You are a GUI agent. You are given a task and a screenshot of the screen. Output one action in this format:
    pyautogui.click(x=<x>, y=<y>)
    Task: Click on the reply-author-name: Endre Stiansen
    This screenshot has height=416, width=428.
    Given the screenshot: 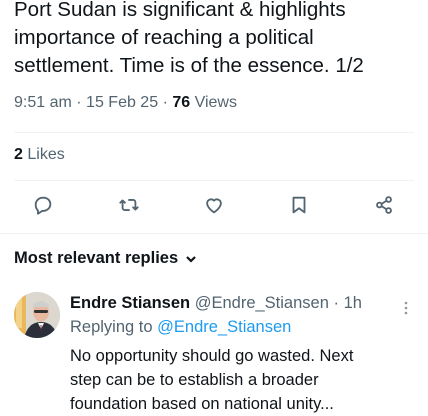 What is the action you would take?
    pyautogui.click(x=130, y=303)
    